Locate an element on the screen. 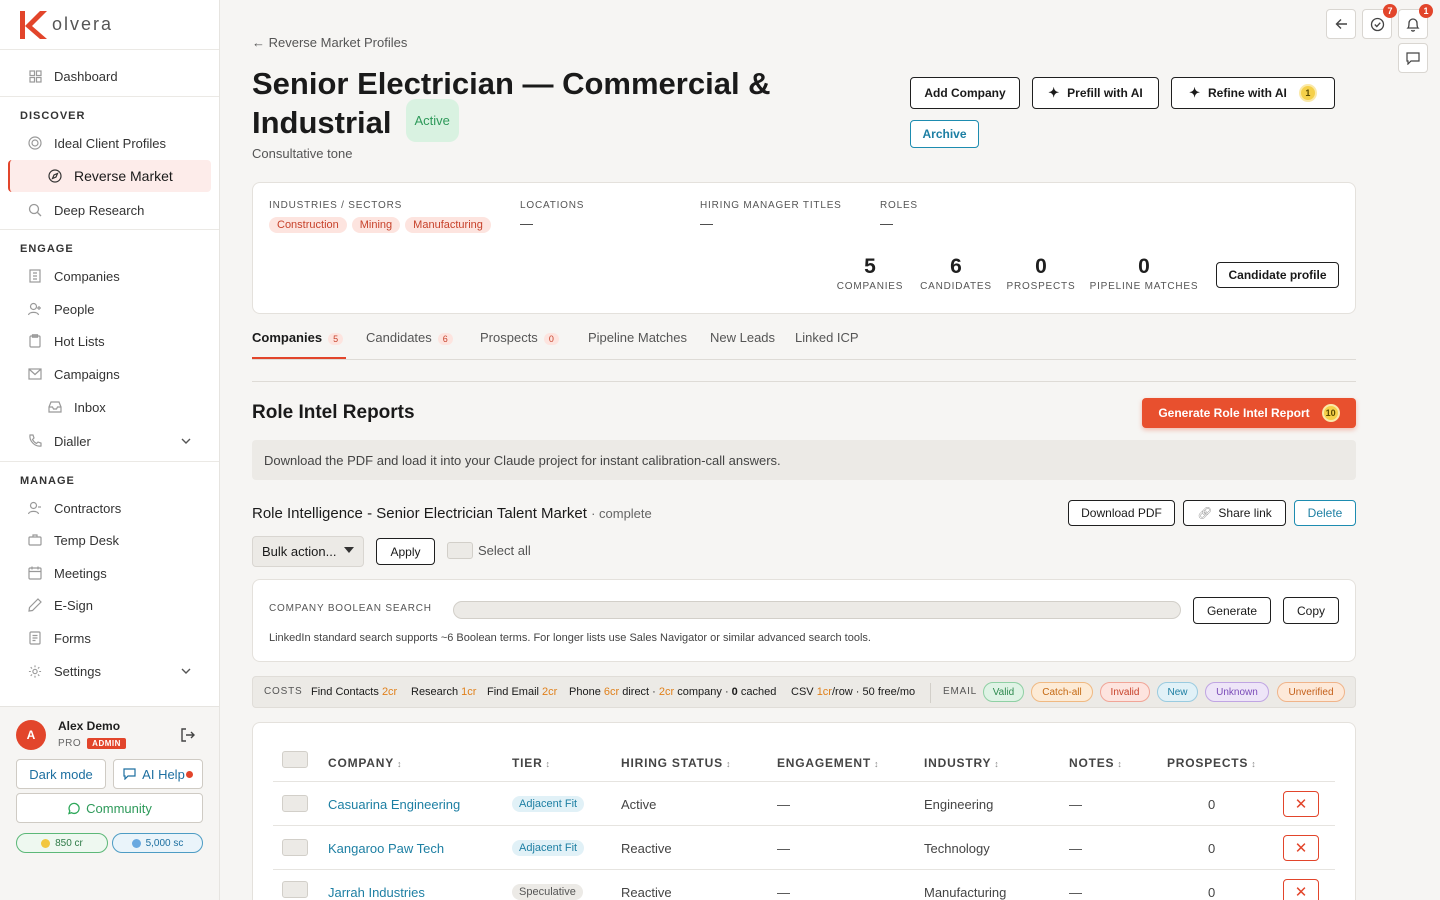 This screenshot has height=900, width=1440. tasks-button: 7 is located at coordinates (1379, 21).